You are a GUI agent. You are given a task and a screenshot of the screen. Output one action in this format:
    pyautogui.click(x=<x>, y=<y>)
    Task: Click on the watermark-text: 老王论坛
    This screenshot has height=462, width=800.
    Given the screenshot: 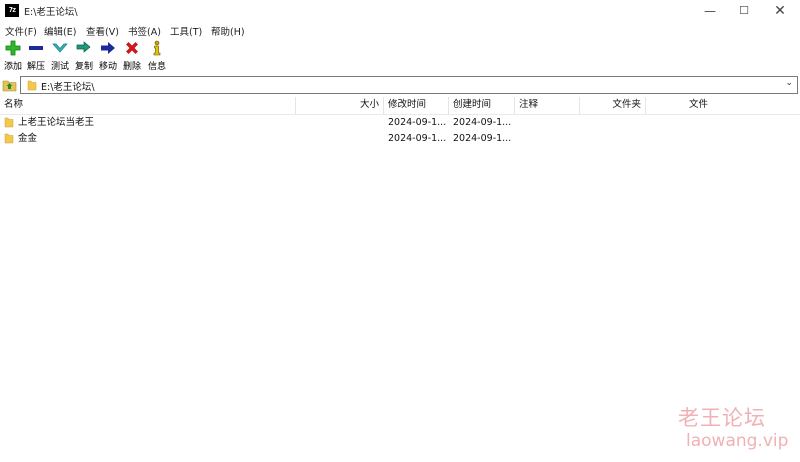 What is the action you would take?
    pyautogui.click(x=722, y=418)
    